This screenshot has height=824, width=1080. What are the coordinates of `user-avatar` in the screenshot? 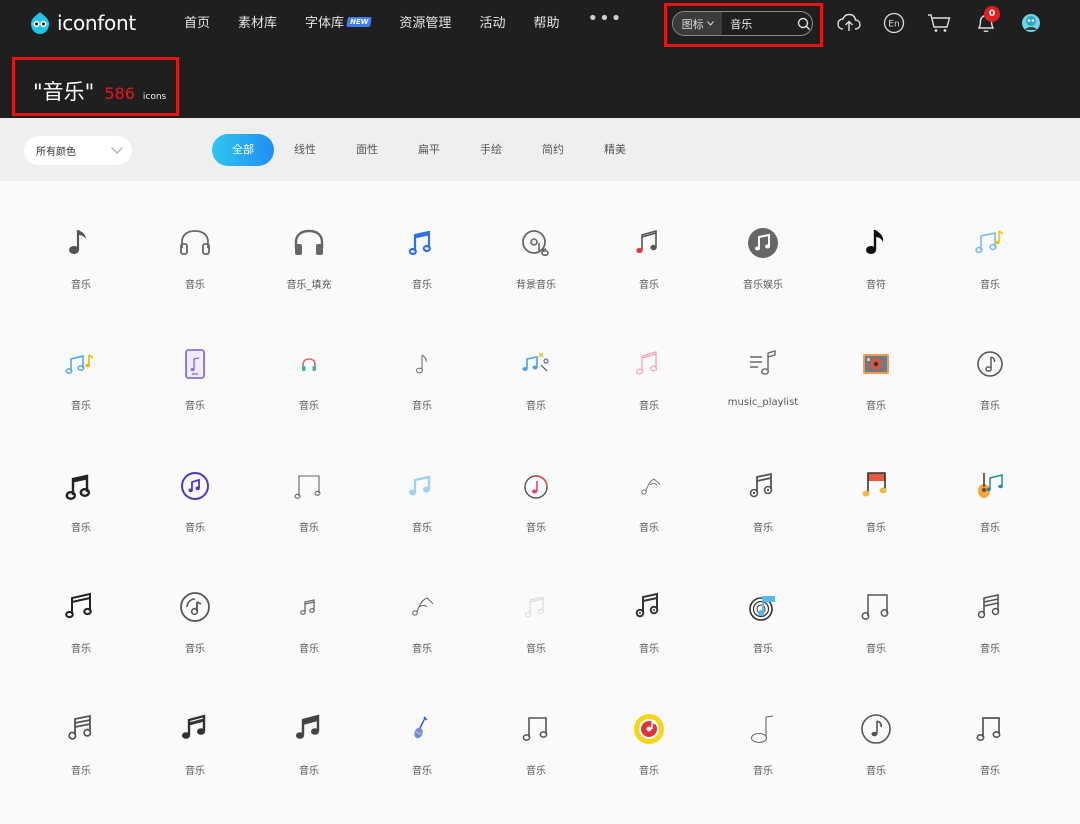 It's located at (1031, 23).